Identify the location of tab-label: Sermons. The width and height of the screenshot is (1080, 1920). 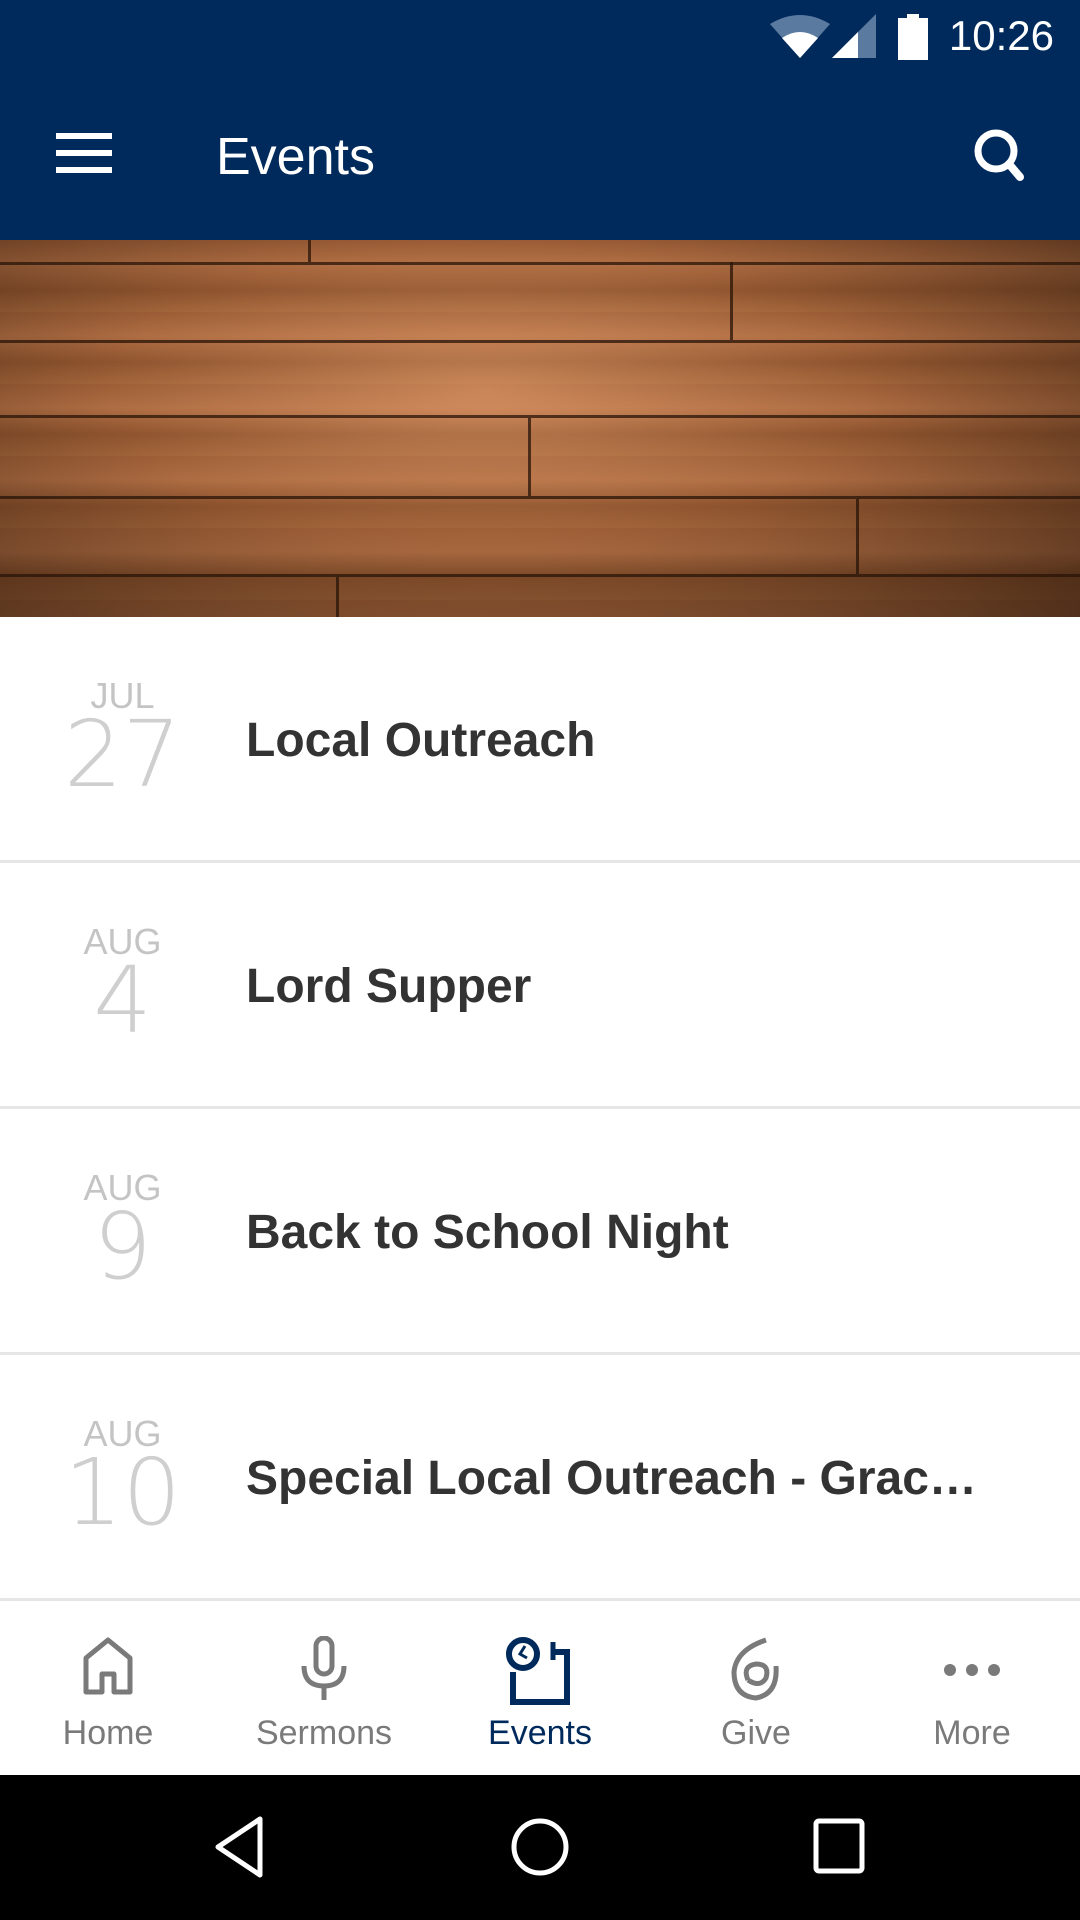
(324, 1733).